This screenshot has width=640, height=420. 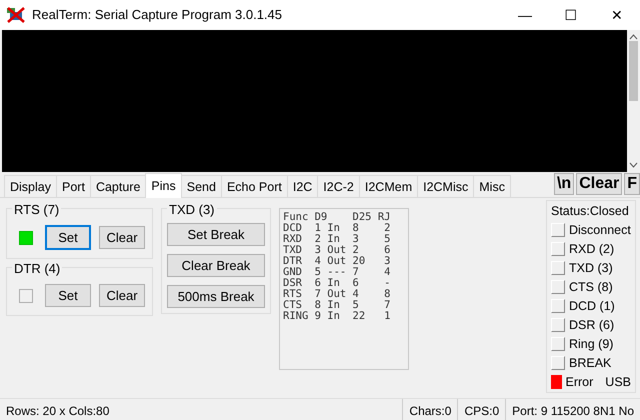 What do you see at coordinates (337, 217) in the screenshot?
I see `pinout-line: Func D9 D25 RJ` at bounding box center [337, 217].